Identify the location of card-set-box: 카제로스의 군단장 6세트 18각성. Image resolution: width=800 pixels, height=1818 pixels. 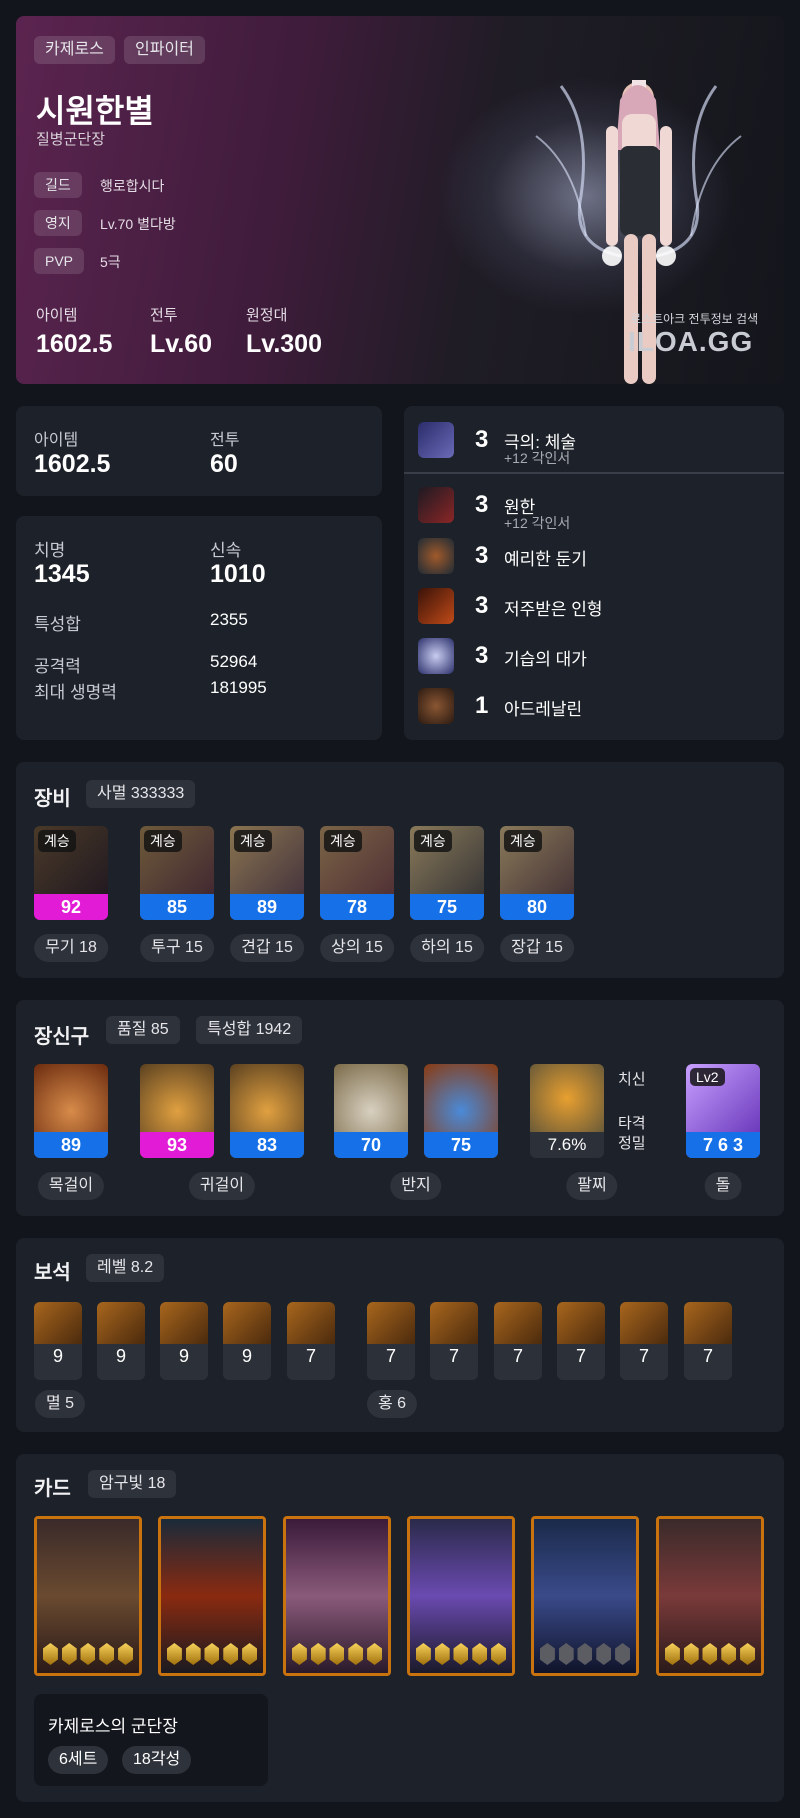
(151, 1740).